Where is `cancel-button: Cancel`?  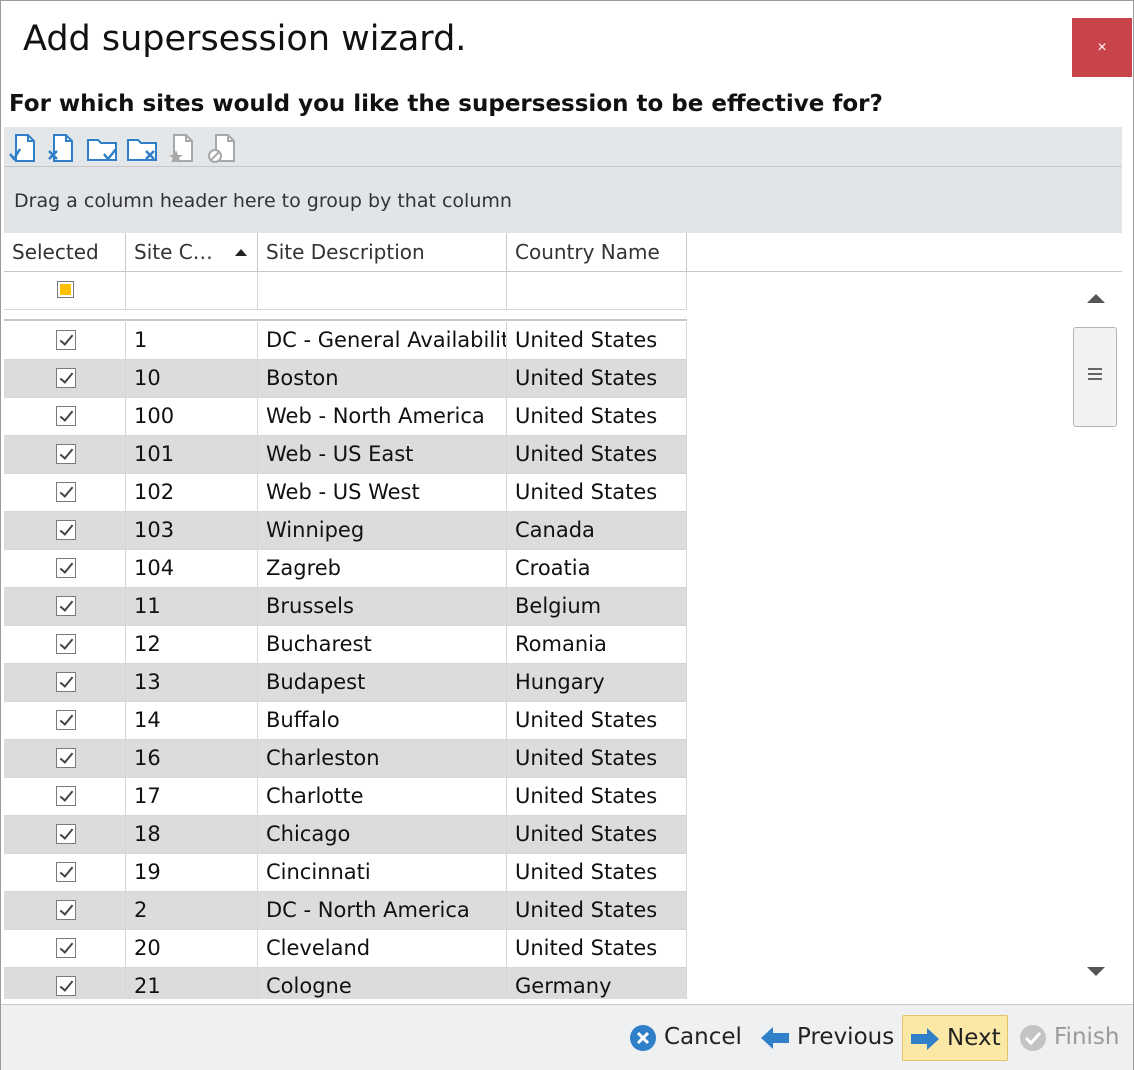
cancel-button: Cancel is located at coordinates (685, 1037).